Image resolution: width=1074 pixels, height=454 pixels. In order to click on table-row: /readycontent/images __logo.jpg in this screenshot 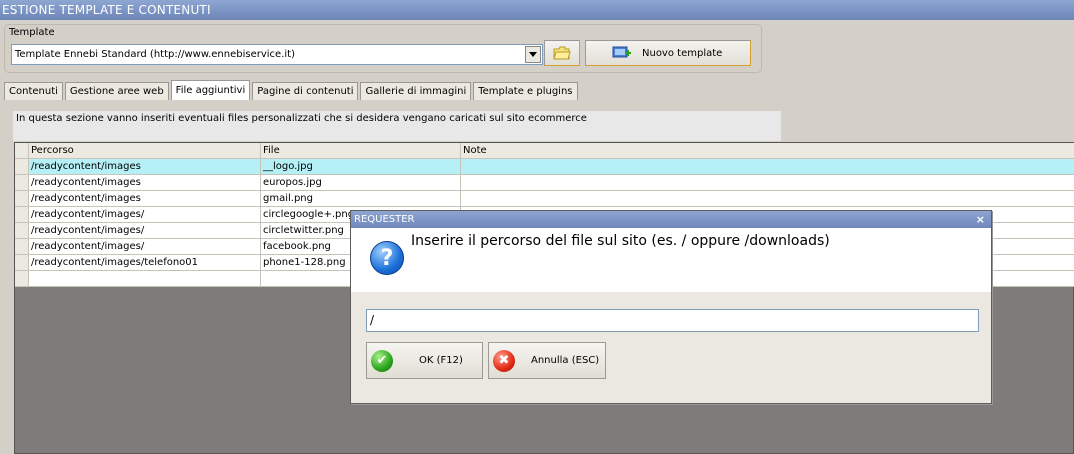, I will do `click(544, 167)`.